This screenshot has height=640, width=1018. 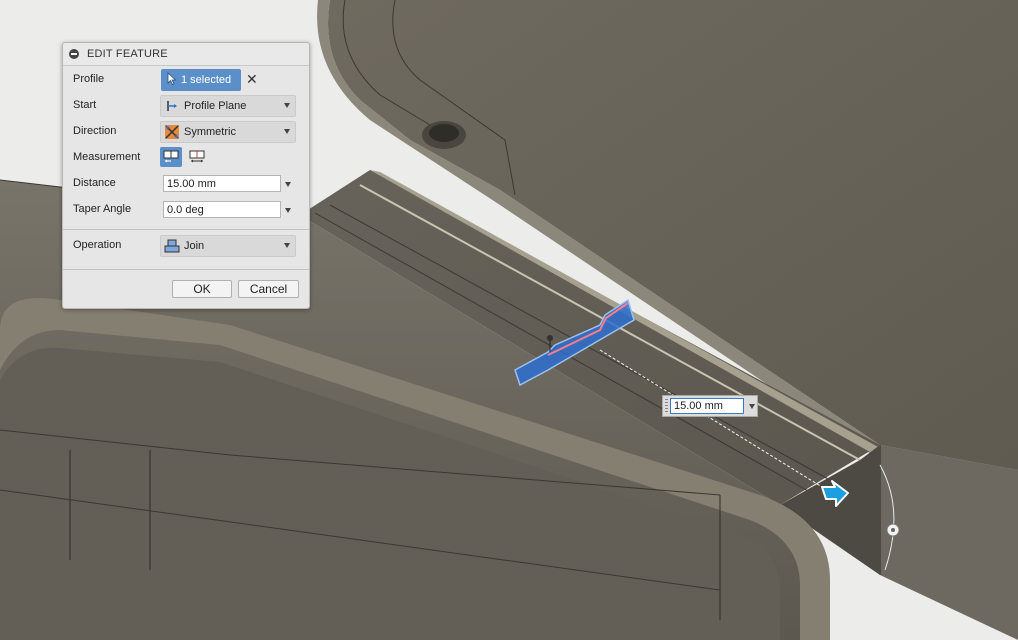 What do you see at coordinates (550, 338) in the screenshot?
I see `pin-marker-head` at bounding box center [550, 338].